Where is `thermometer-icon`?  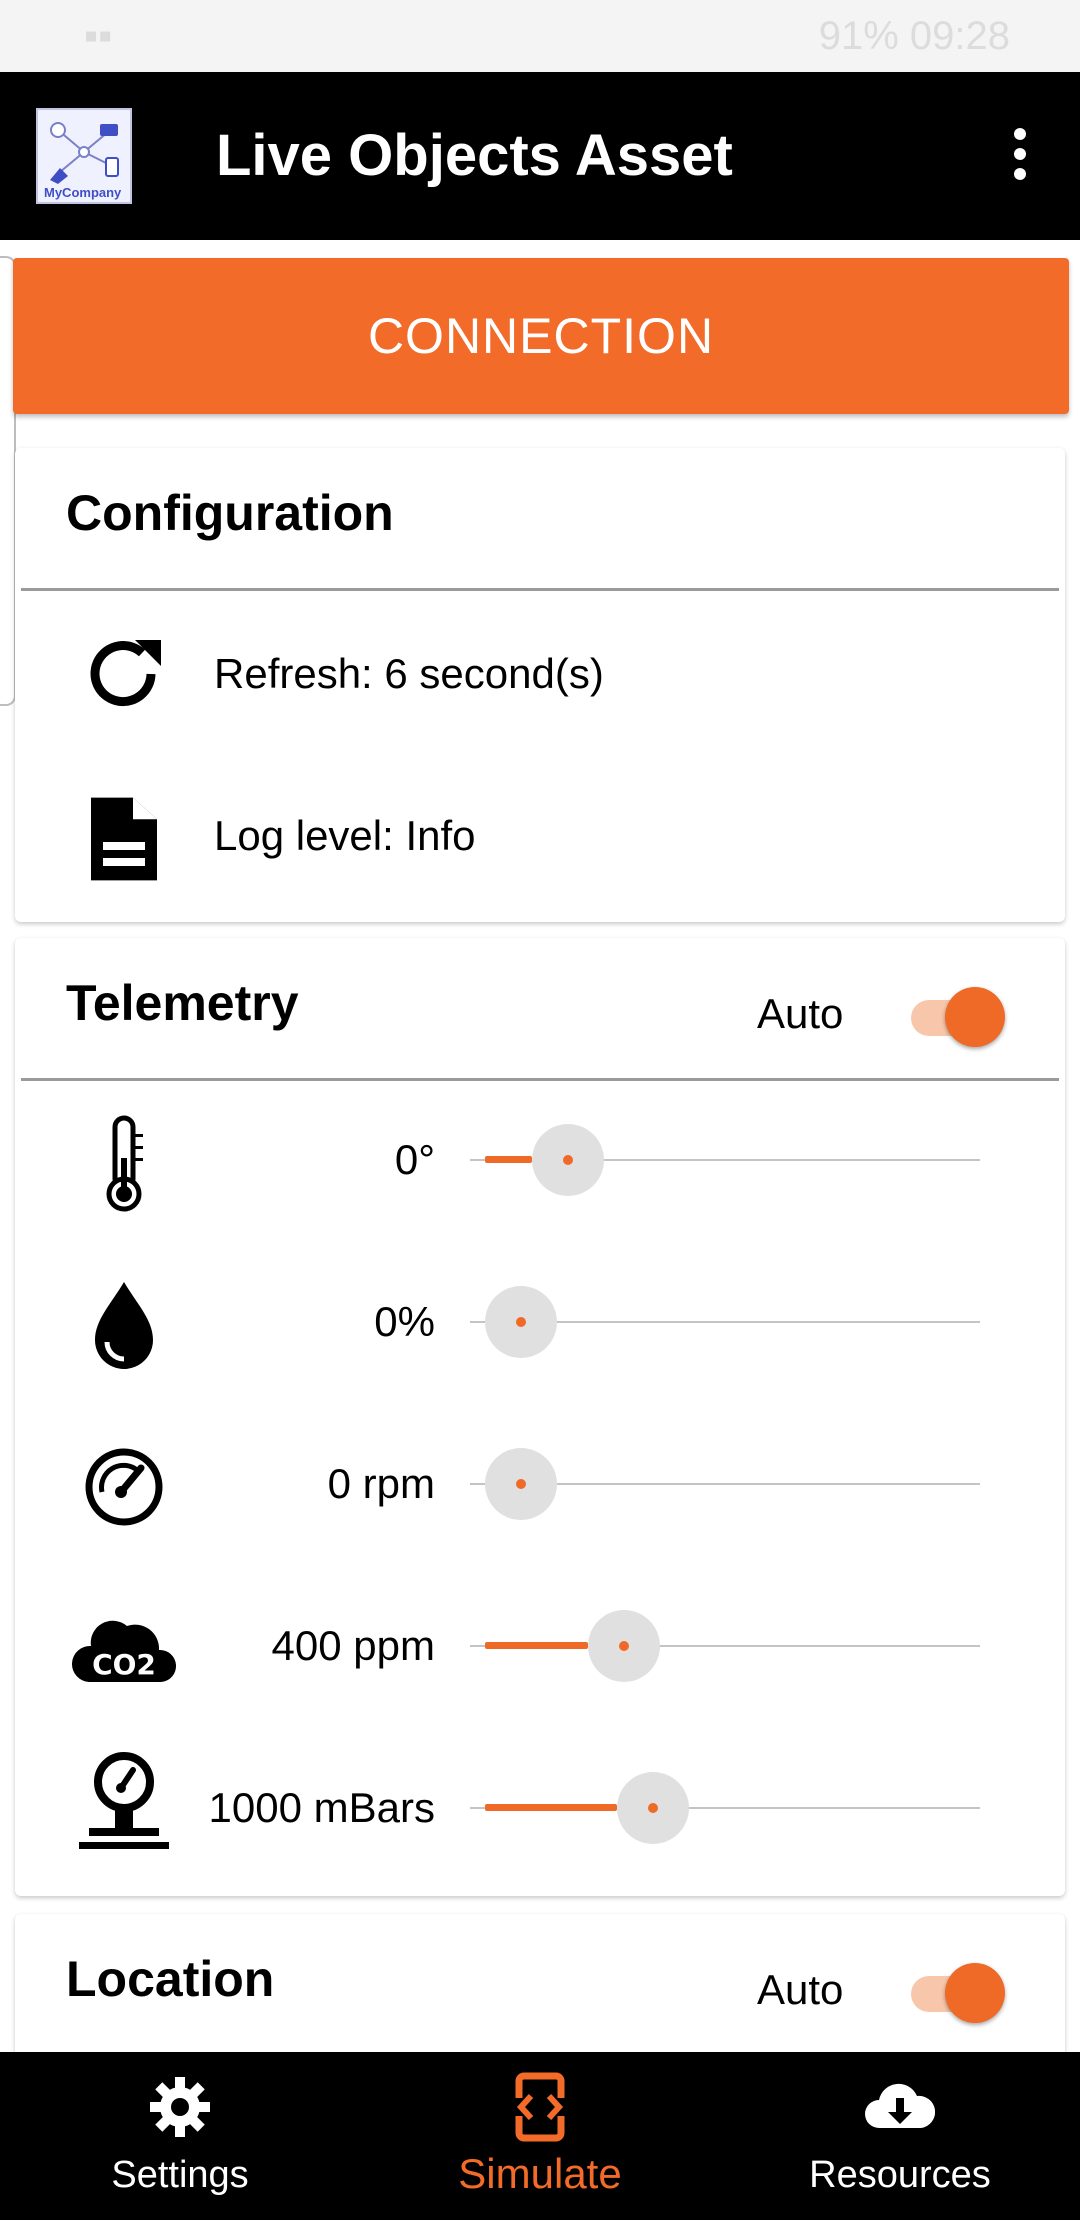
thermometer-icon is located at coordinates (124, 1163).